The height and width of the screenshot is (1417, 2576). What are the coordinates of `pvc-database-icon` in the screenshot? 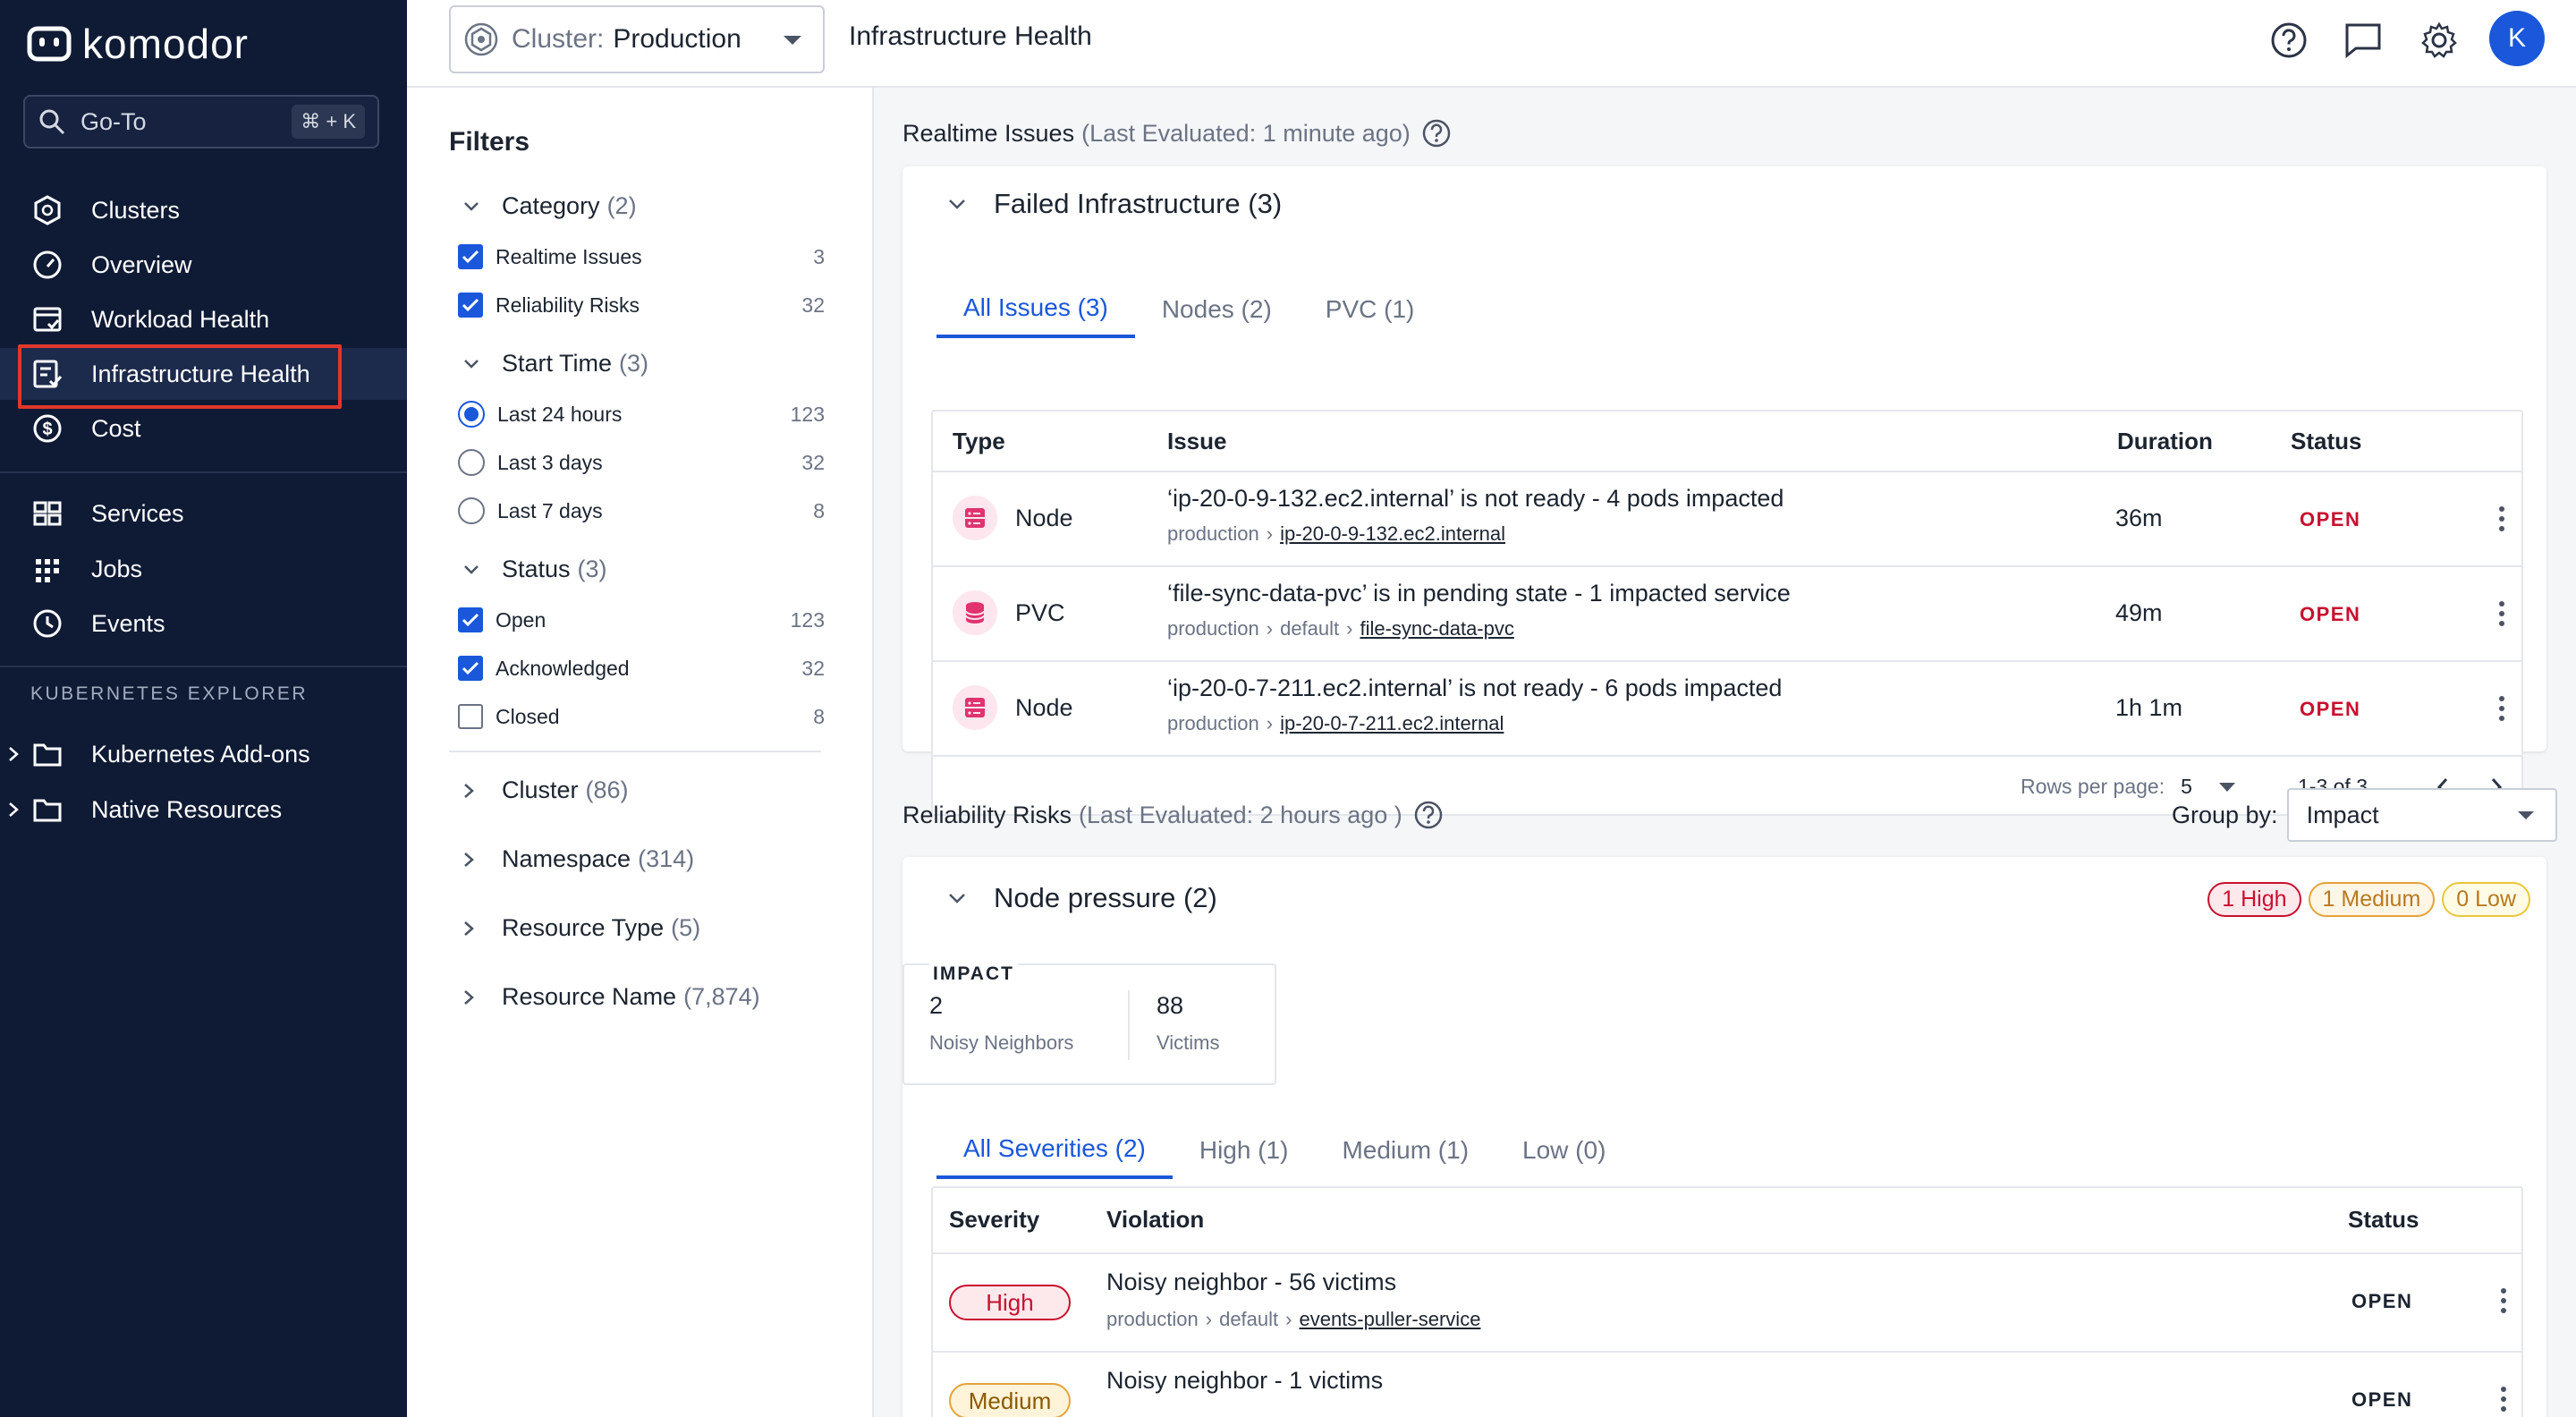 It's located at (975, 612).